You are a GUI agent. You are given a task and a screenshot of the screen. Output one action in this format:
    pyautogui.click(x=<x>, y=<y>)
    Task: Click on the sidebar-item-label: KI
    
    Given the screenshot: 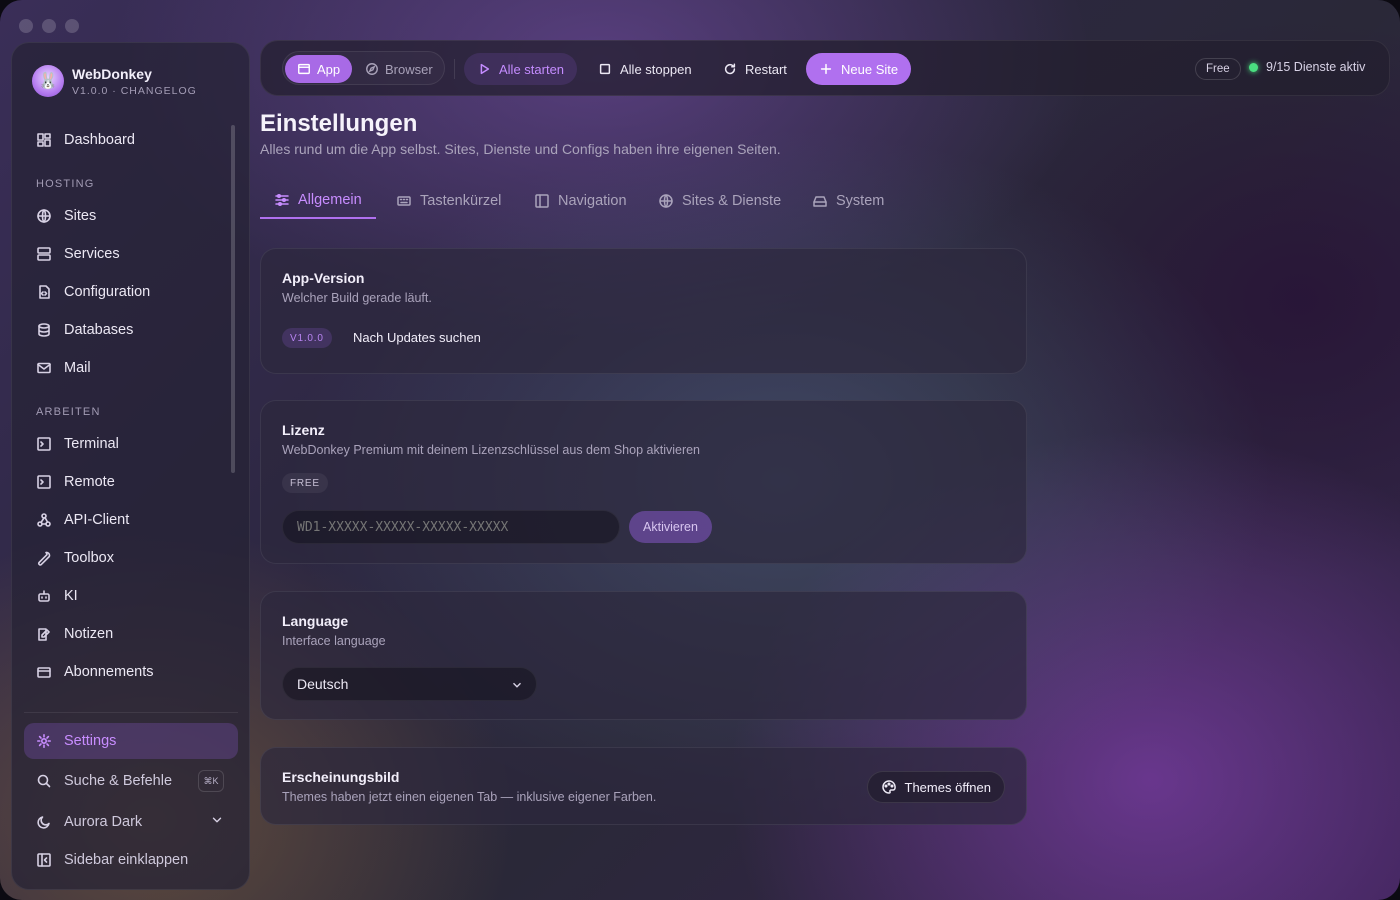 What is the action you would take?
    pyautogui.click(x=71, y=596)
    